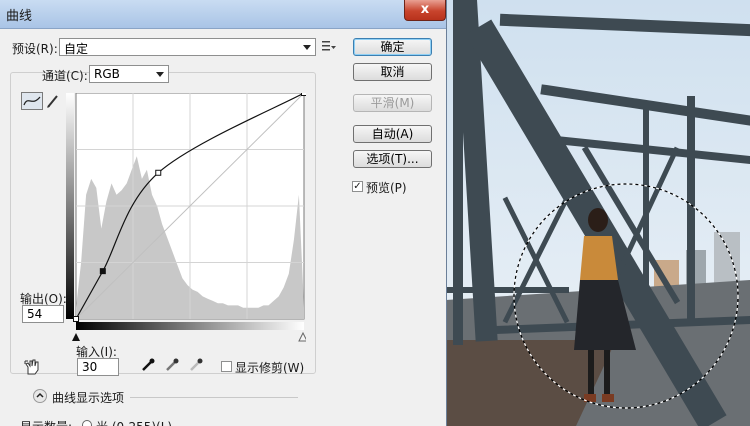 This screenshot has height=426, width=750. I want to click on close-button: x, so click(425, 10).